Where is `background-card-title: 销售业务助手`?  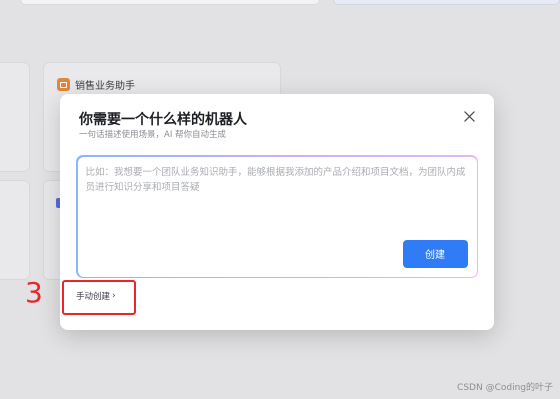 background-card-title: 销售业务助手 is located at coordinates (96, 84).